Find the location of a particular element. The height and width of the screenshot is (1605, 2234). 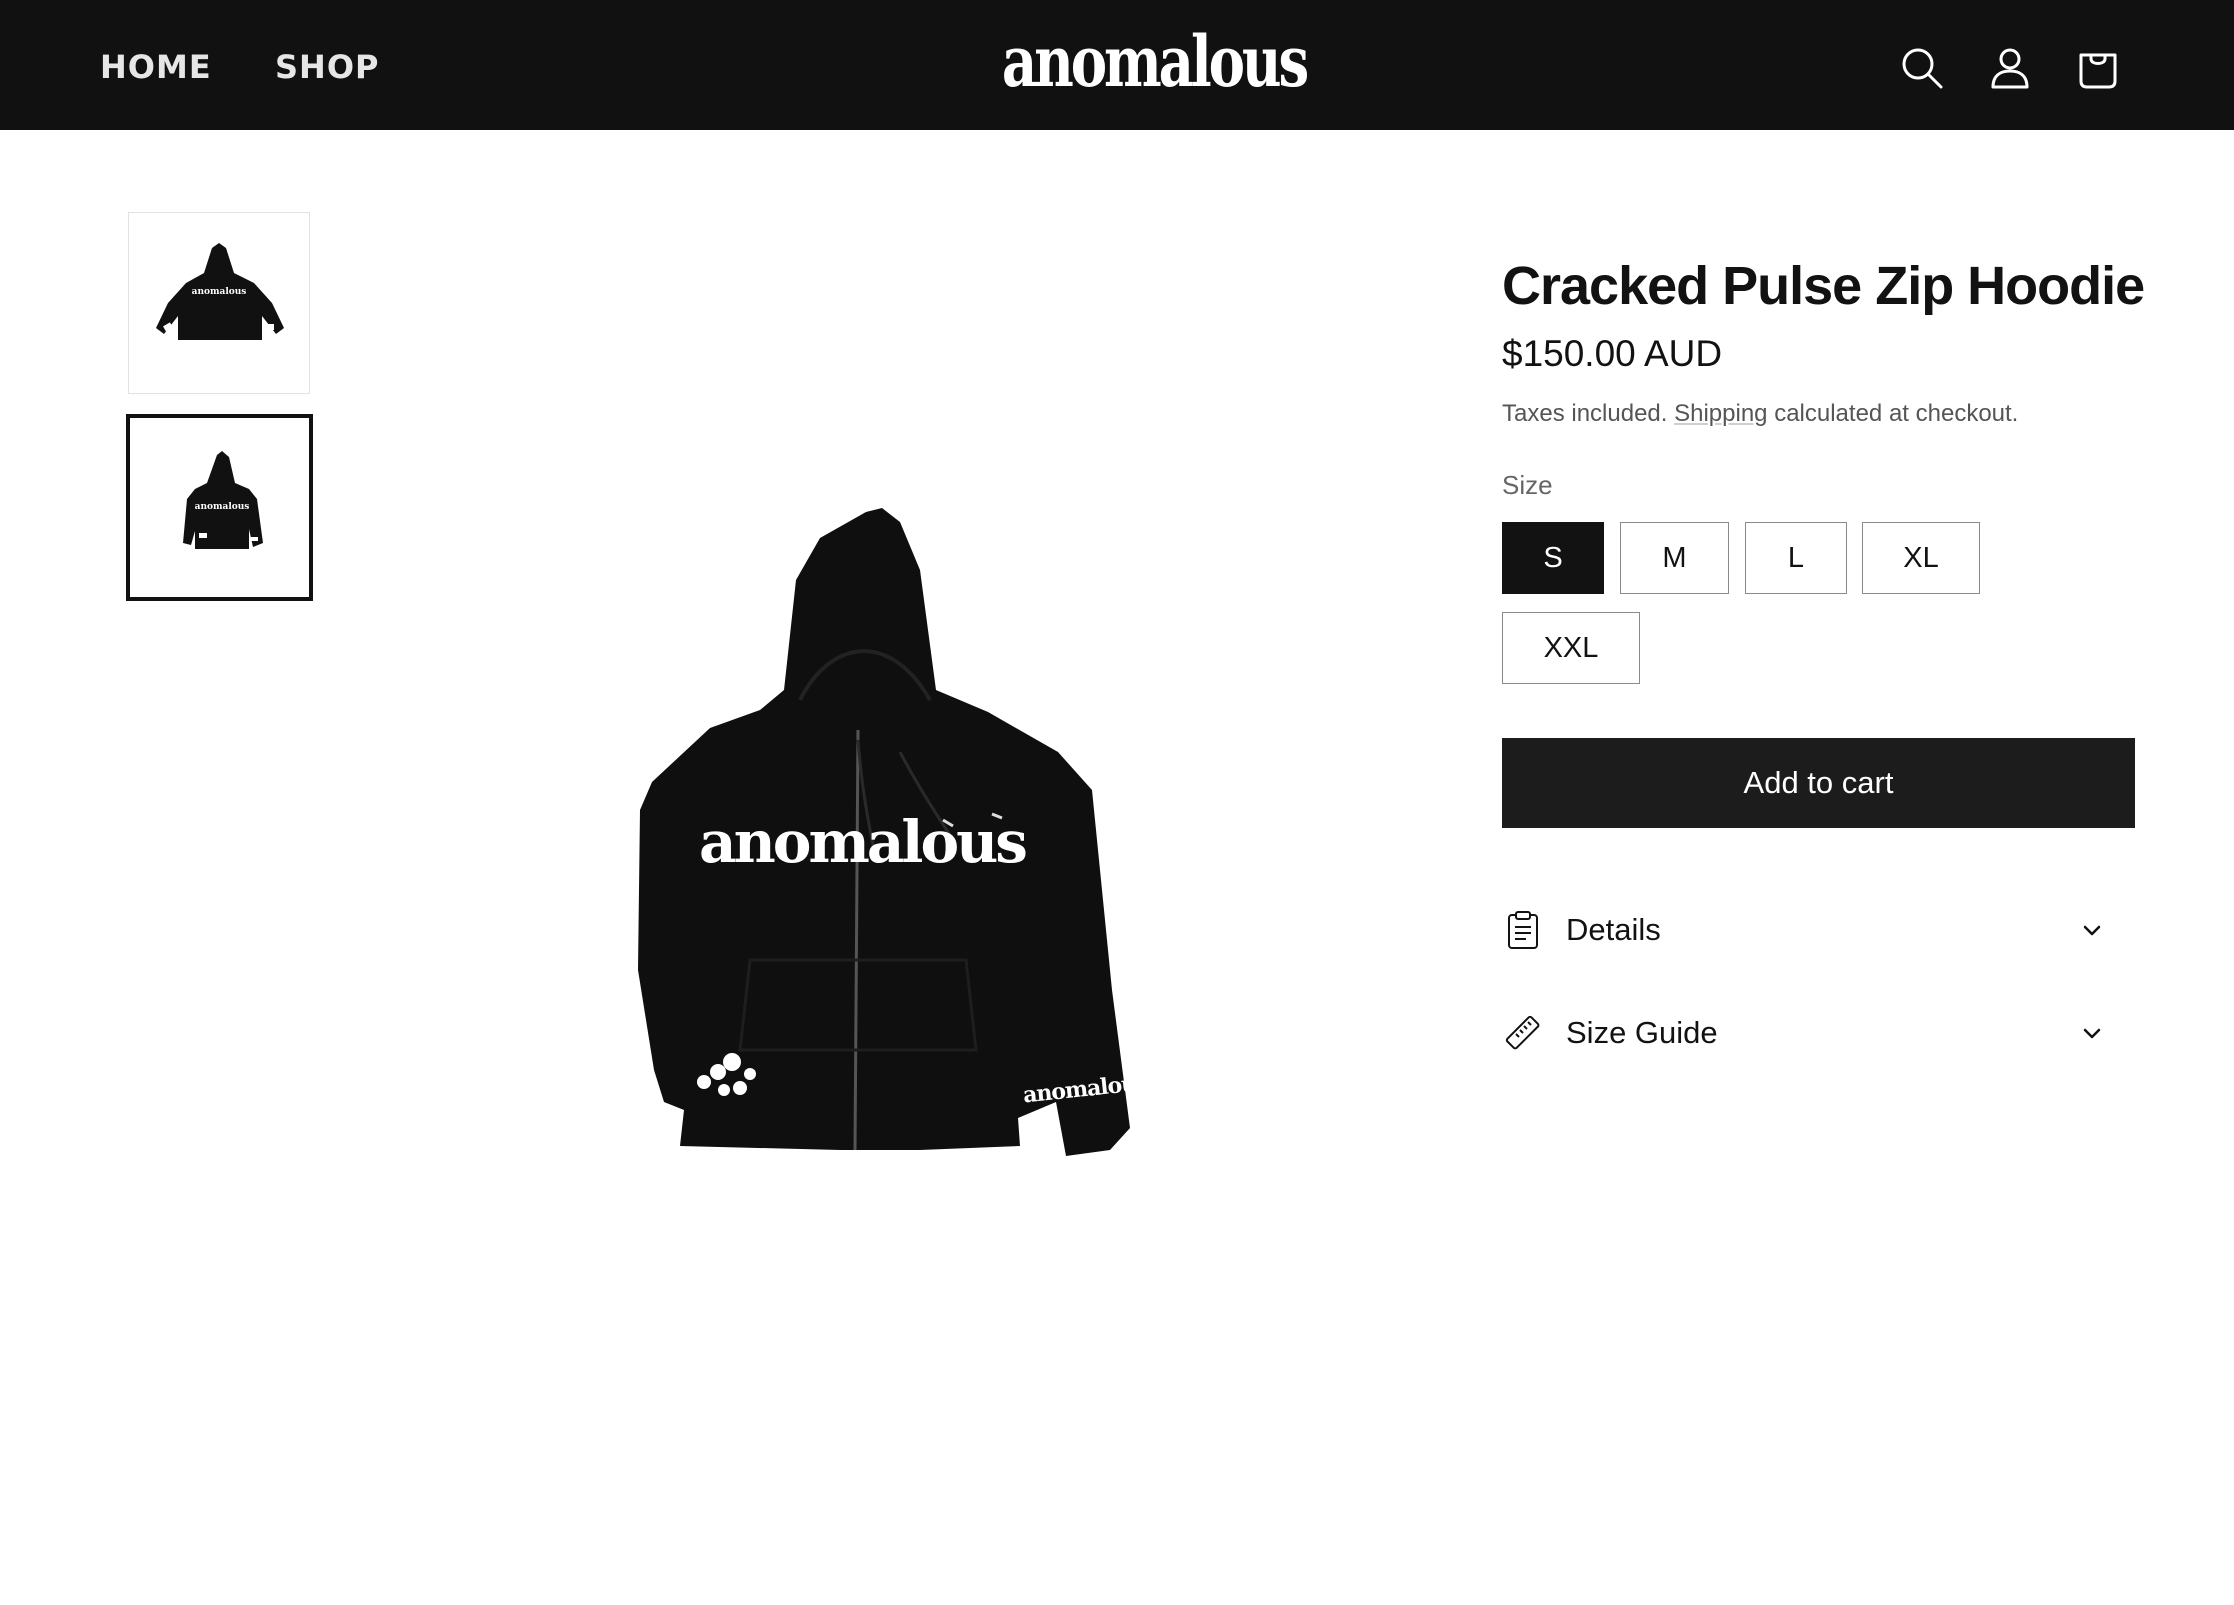

clipboard-icon is located at coordinates (1523, 930).